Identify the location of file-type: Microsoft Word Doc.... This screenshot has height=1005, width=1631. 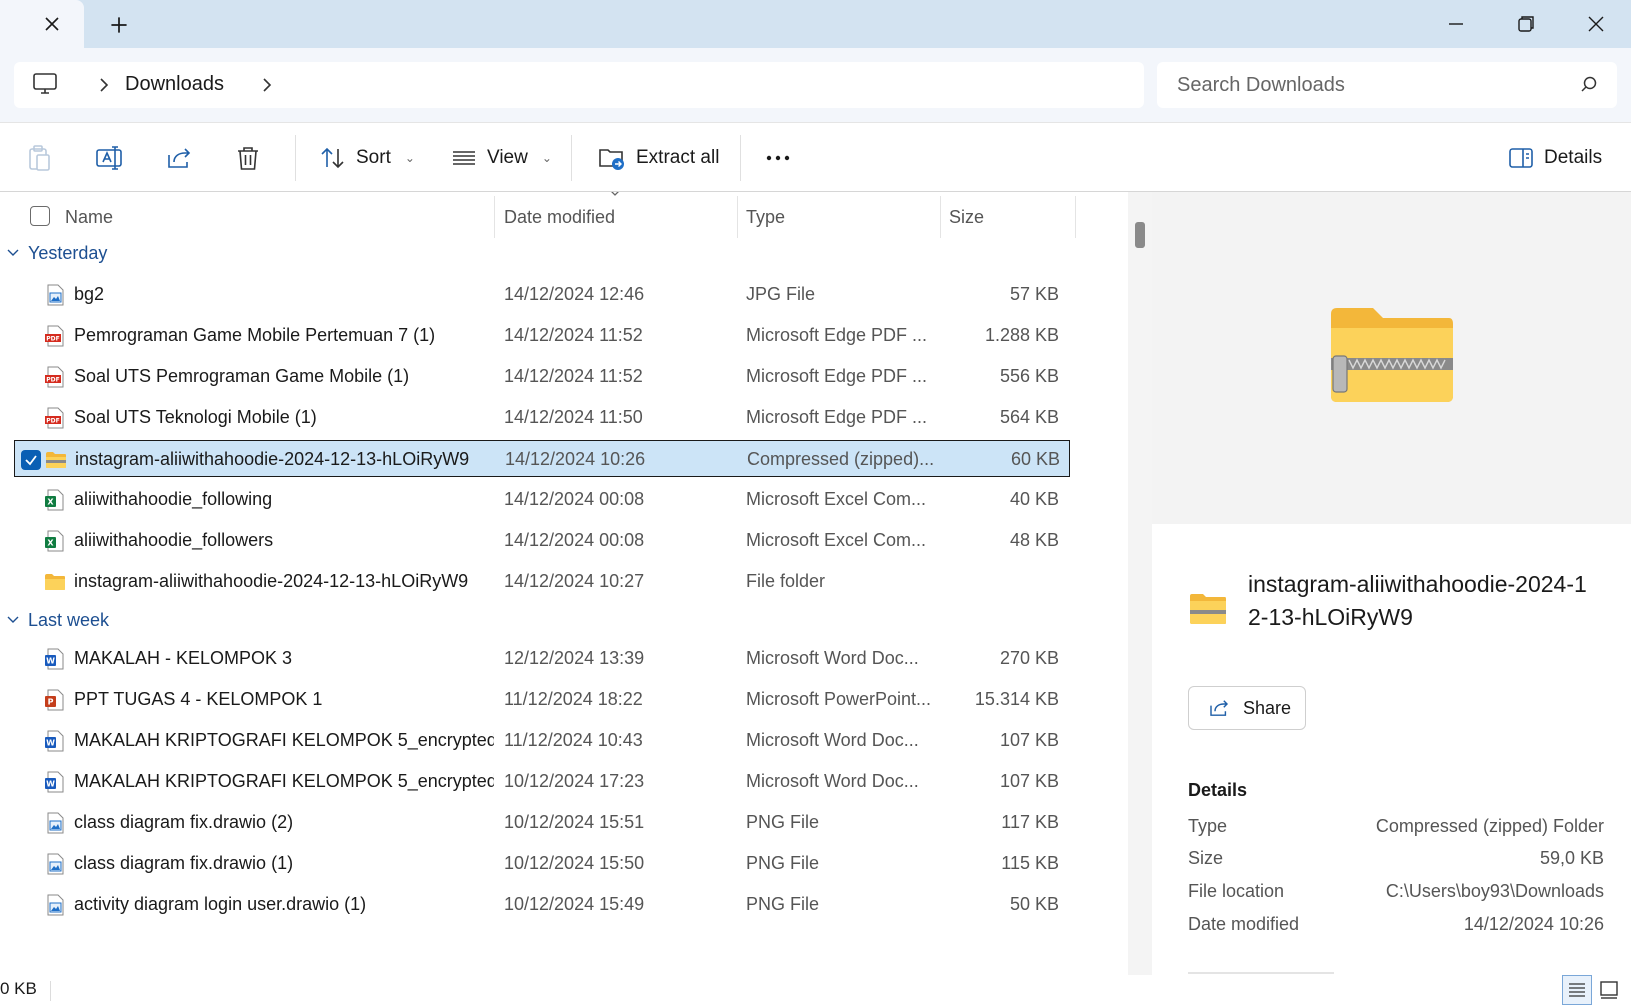
(832, 740).